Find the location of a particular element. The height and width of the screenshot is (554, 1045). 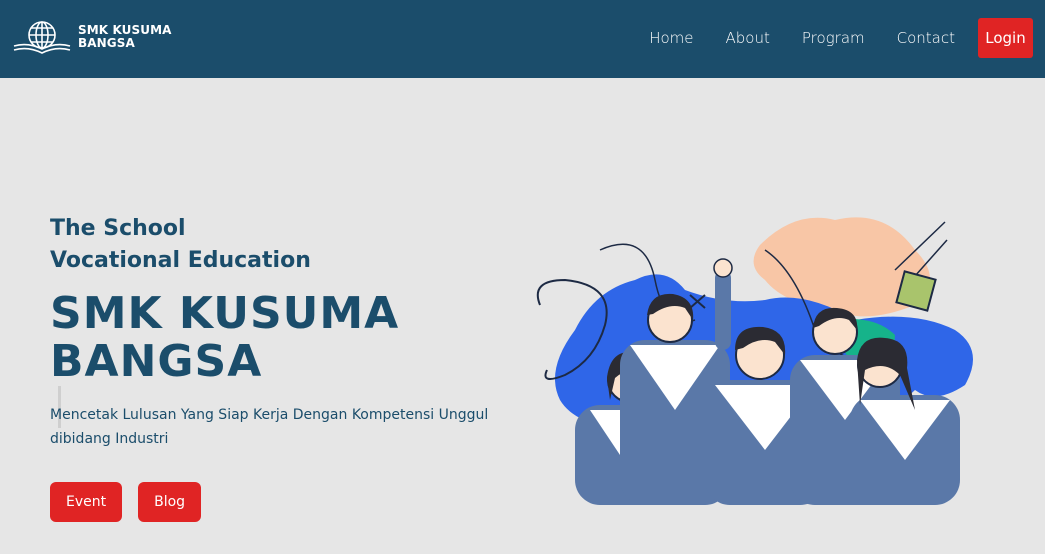

nav-menu: Home About Program Contact Login is located at coordinates (841, 38).